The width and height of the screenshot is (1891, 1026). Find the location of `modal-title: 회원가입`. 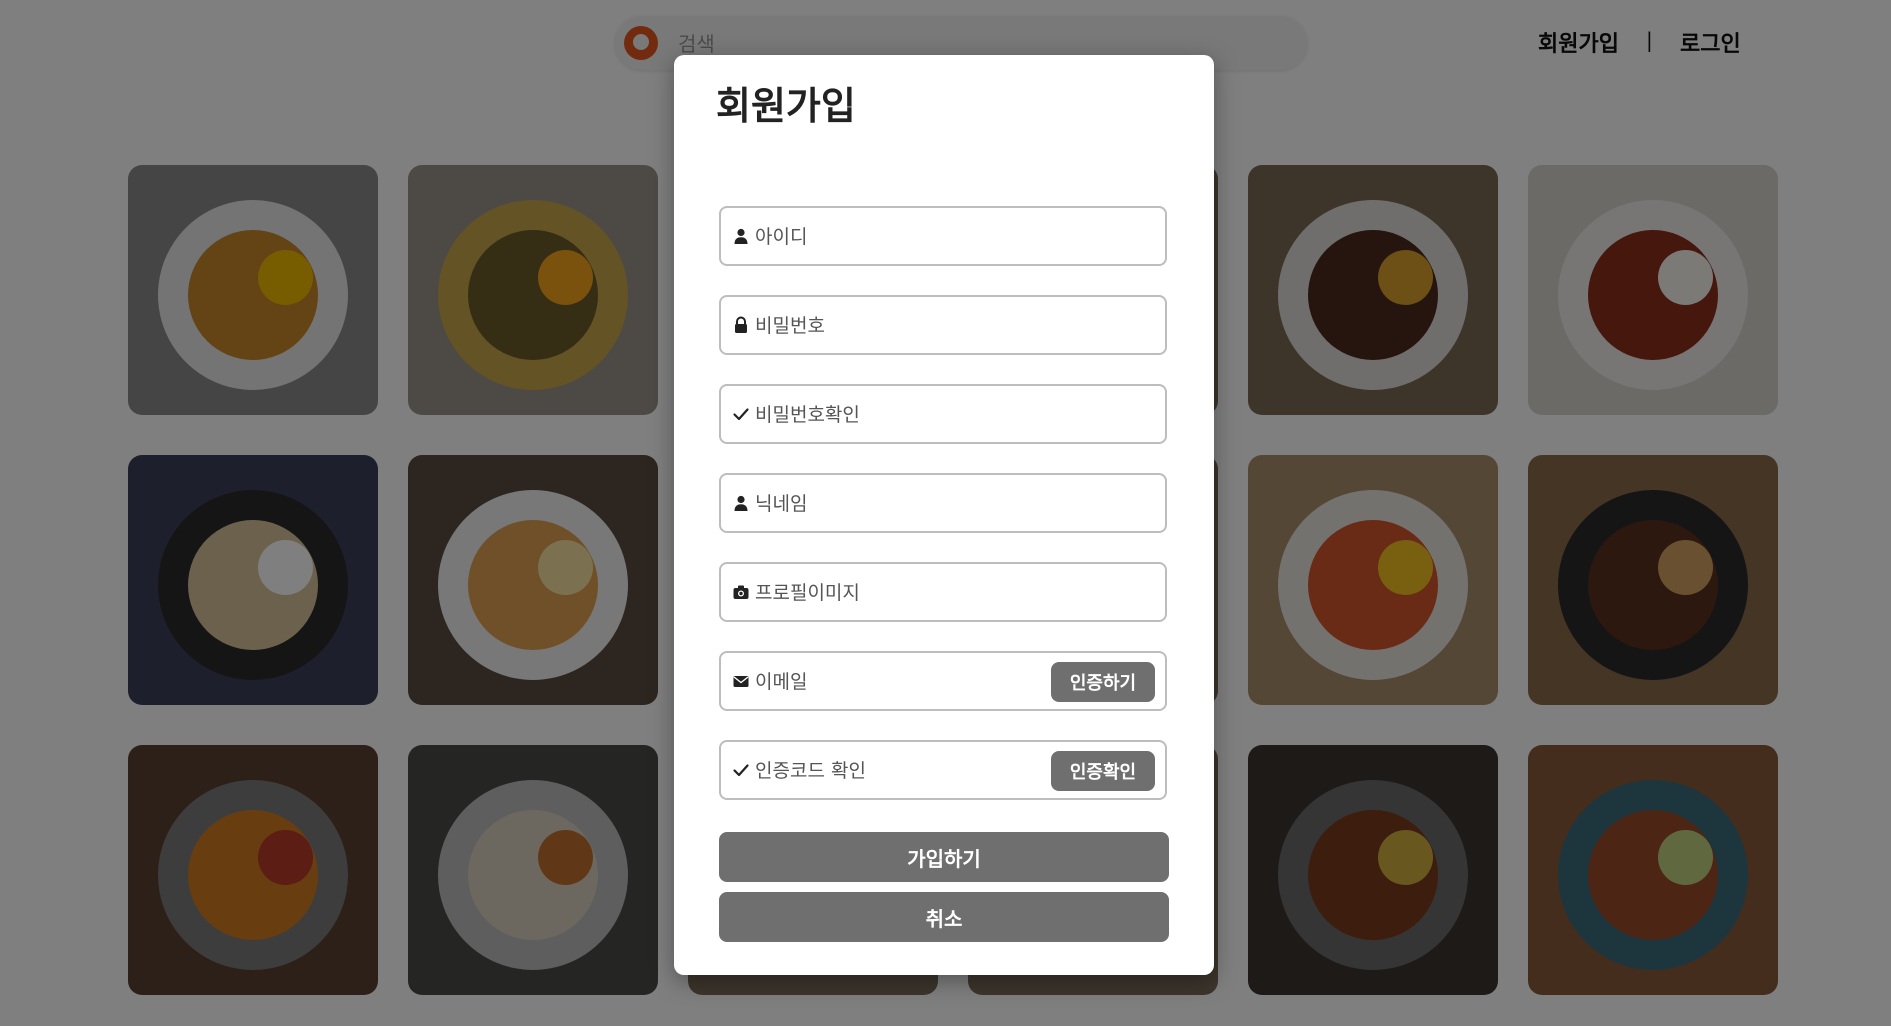

modal-title: 회원가입 is located at coordinates (786, 106).